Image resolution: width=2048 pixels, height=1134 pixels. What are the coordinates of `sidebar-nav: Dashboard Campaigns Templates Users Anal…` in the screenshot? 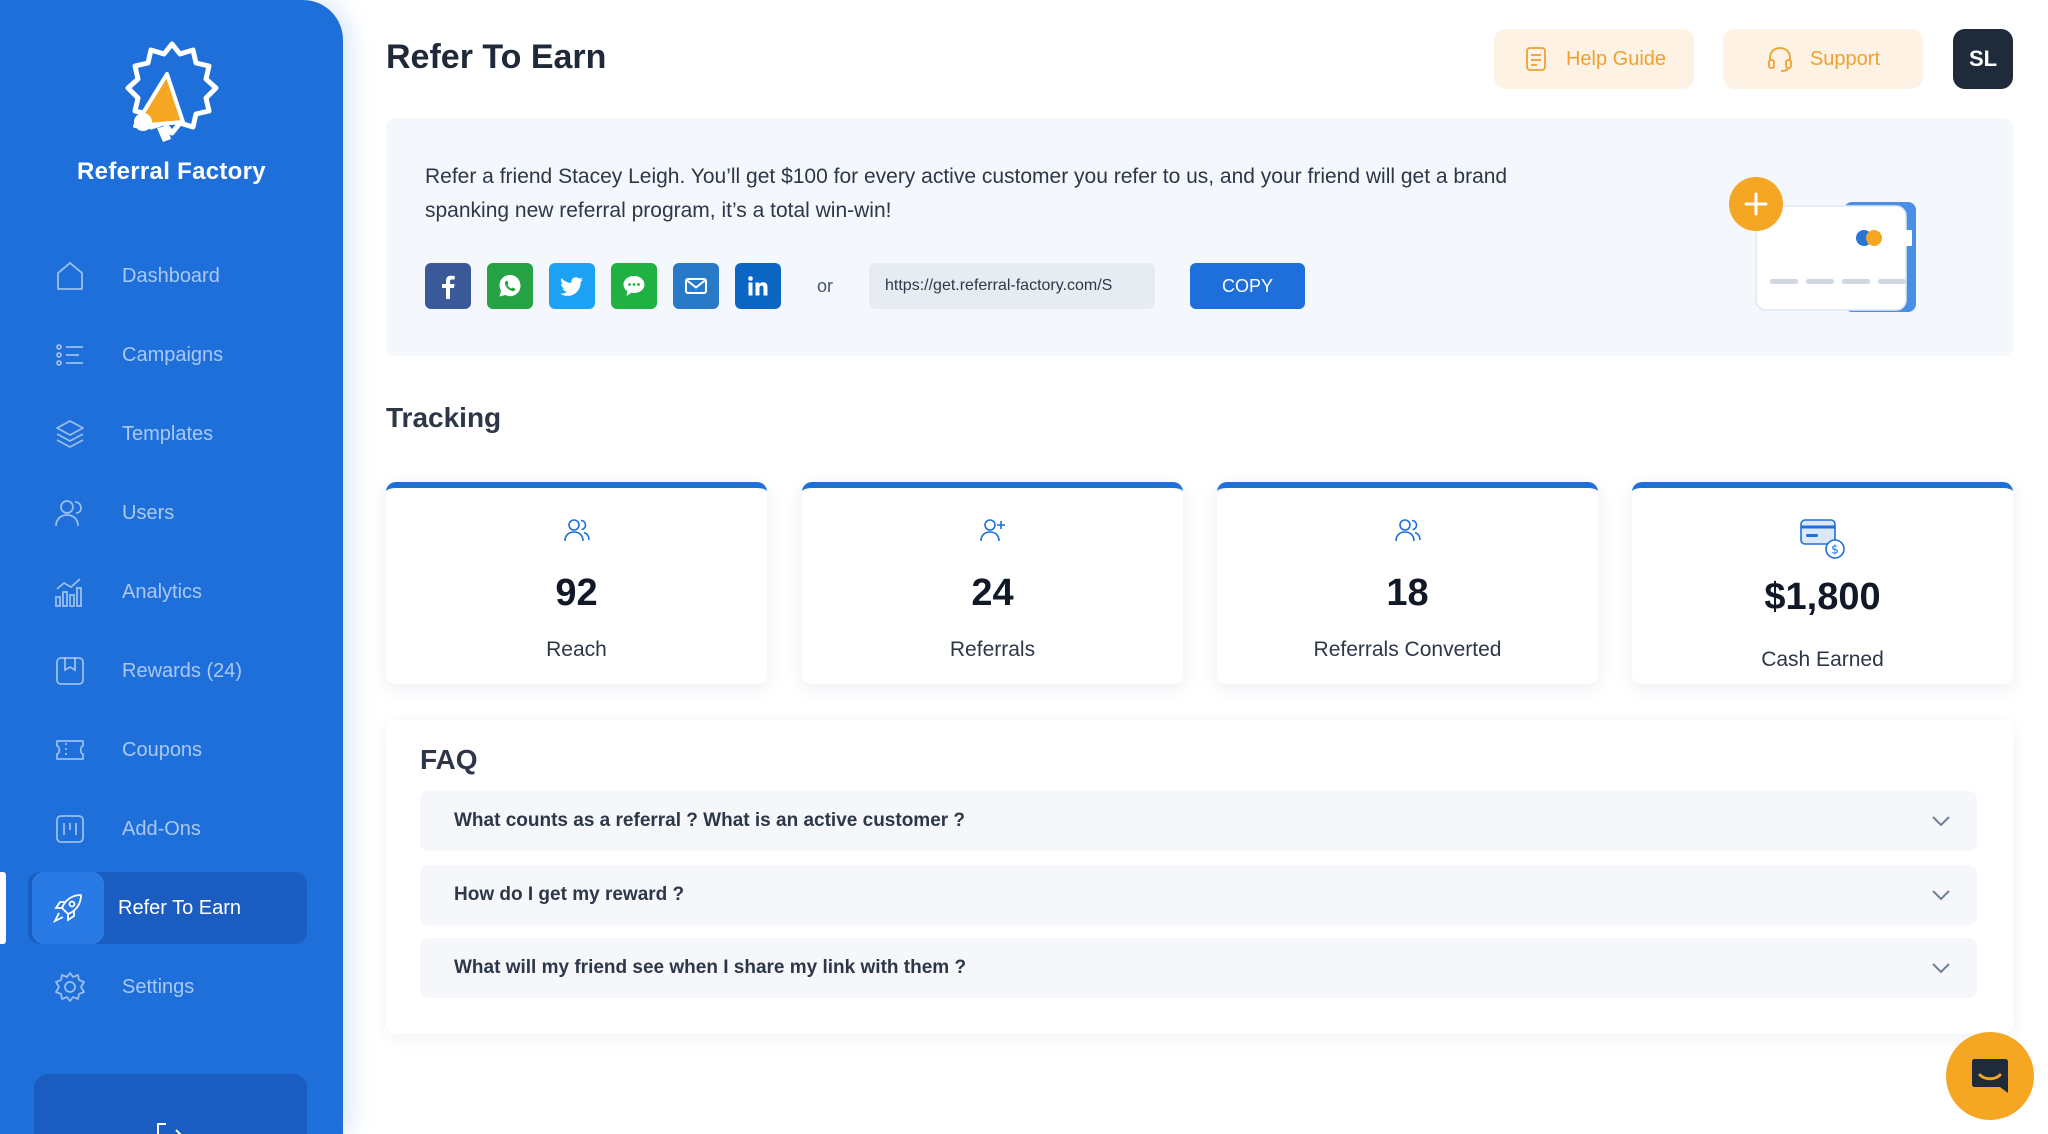 It's located at (171, 635).